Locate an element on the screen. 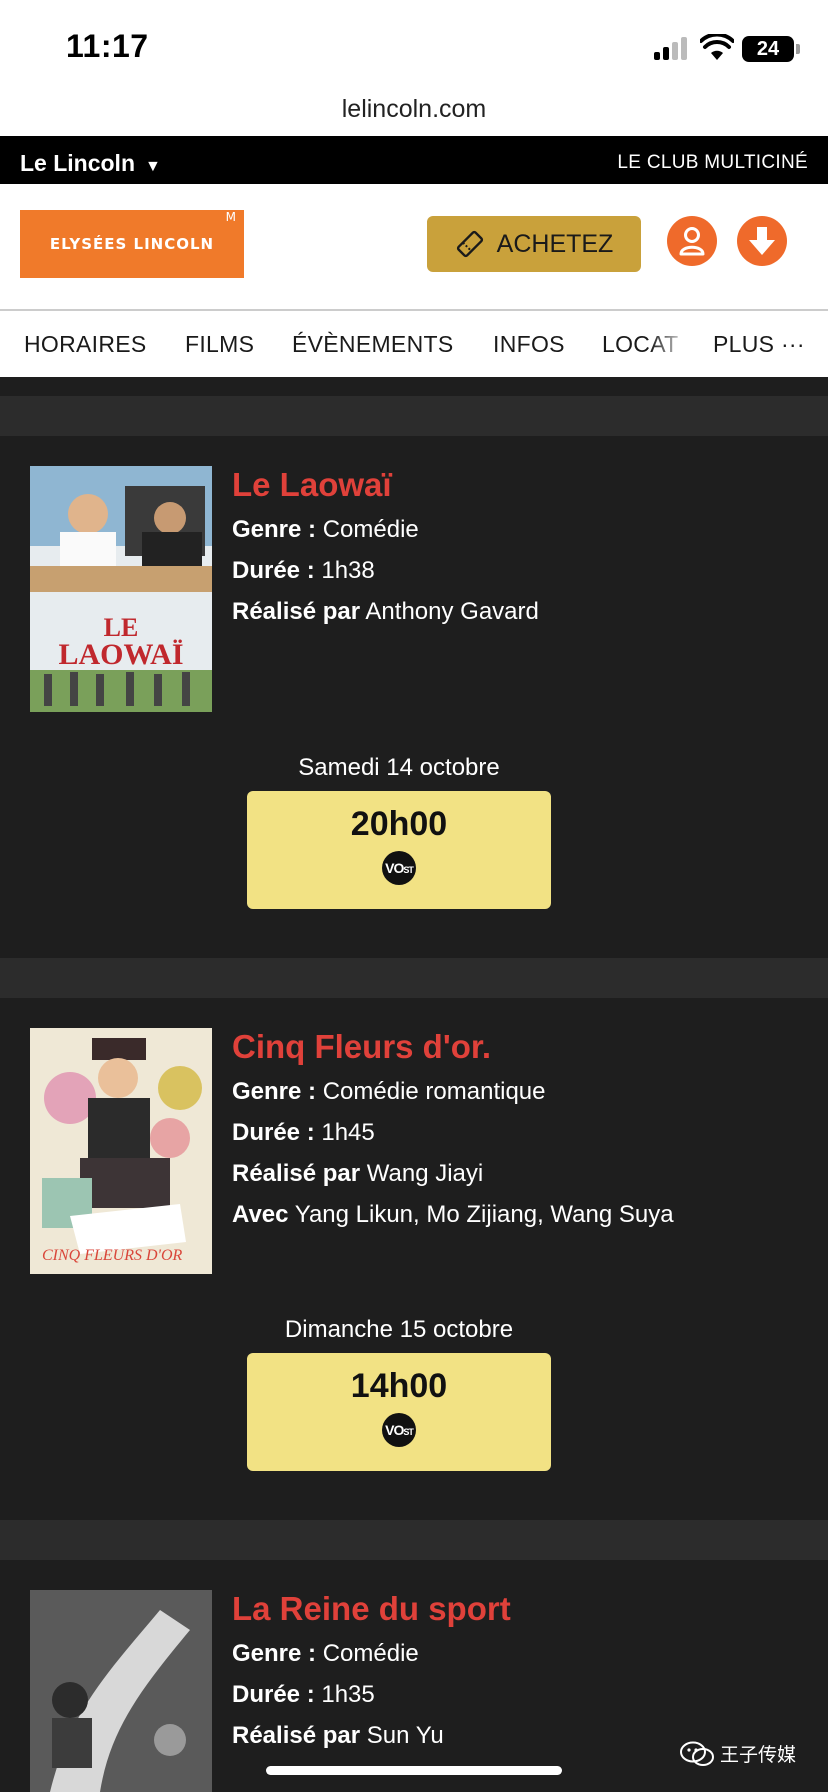 The width and height of the screenshot is (828, 1792). watermark-text: 王子传媒 is located at coordinates (758, 1755).